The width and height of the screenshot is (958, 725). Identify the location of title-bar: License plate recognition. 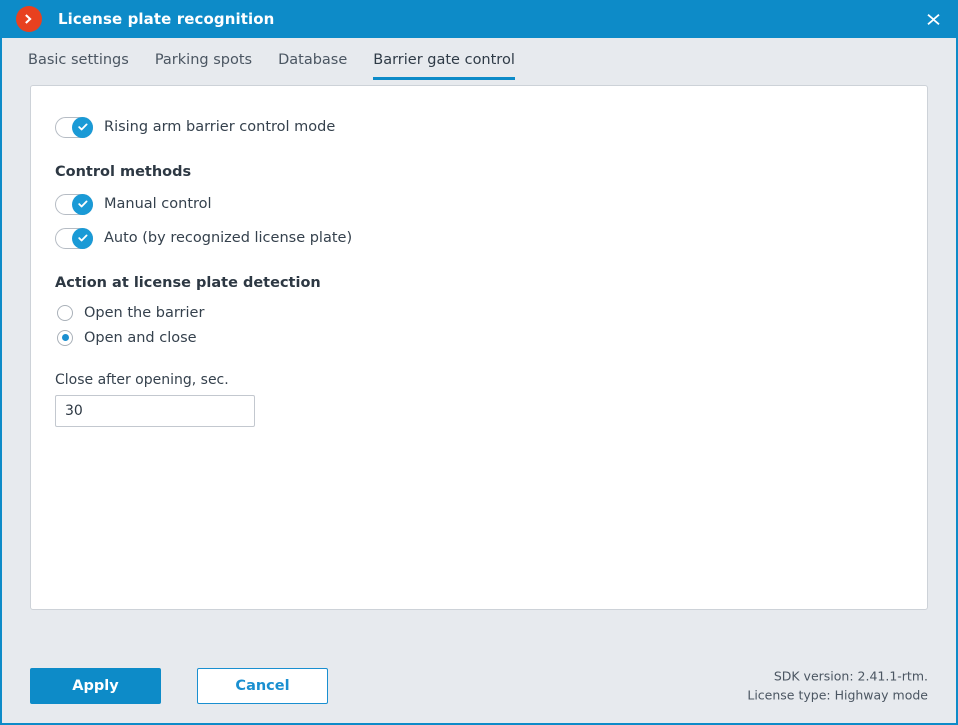
(479, 19).